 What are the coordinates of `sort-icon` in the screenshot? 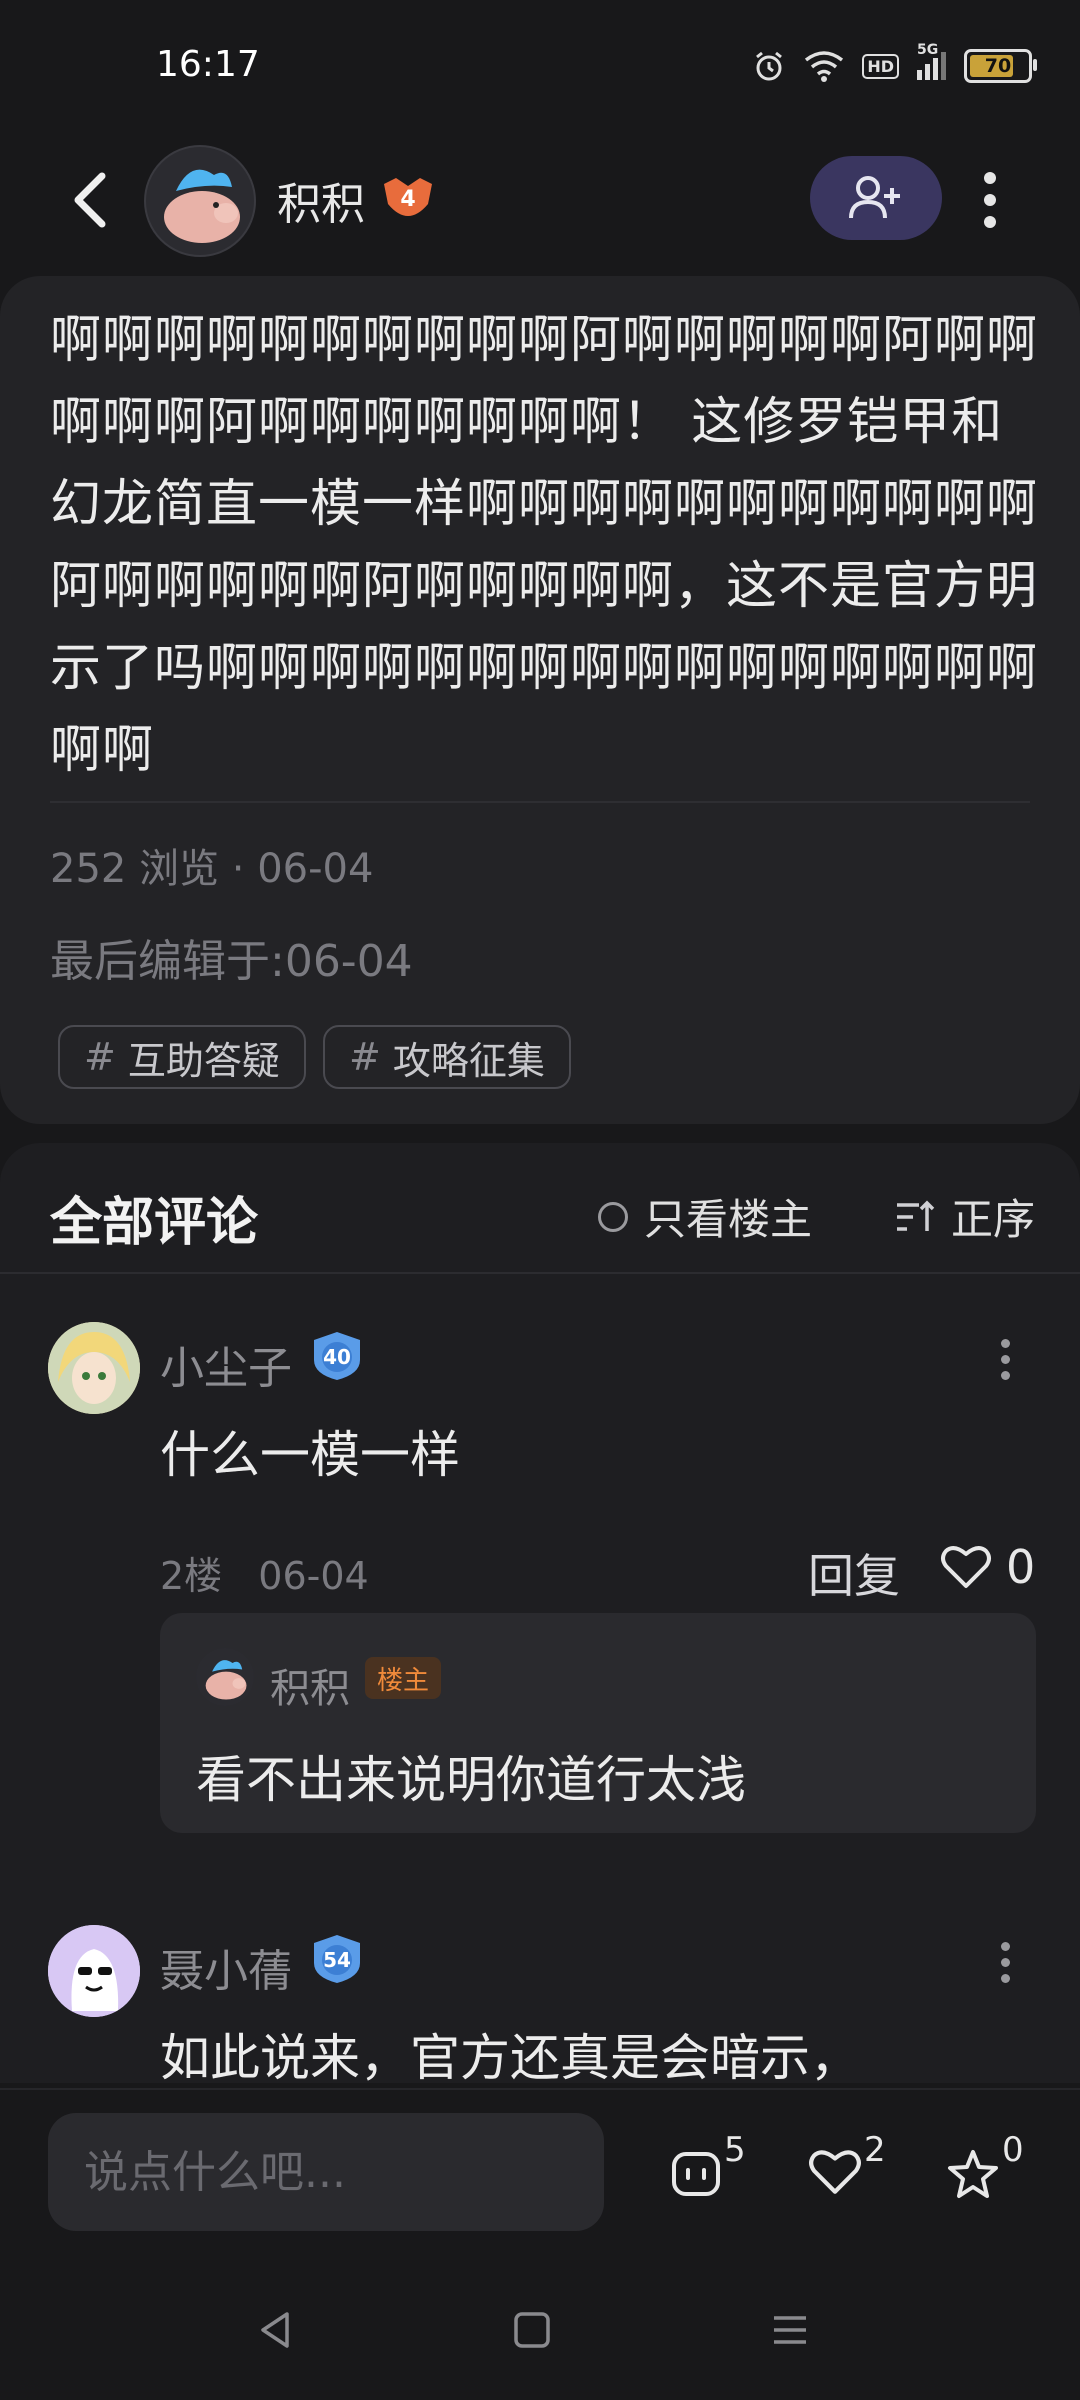 It's located at (916, 1215).